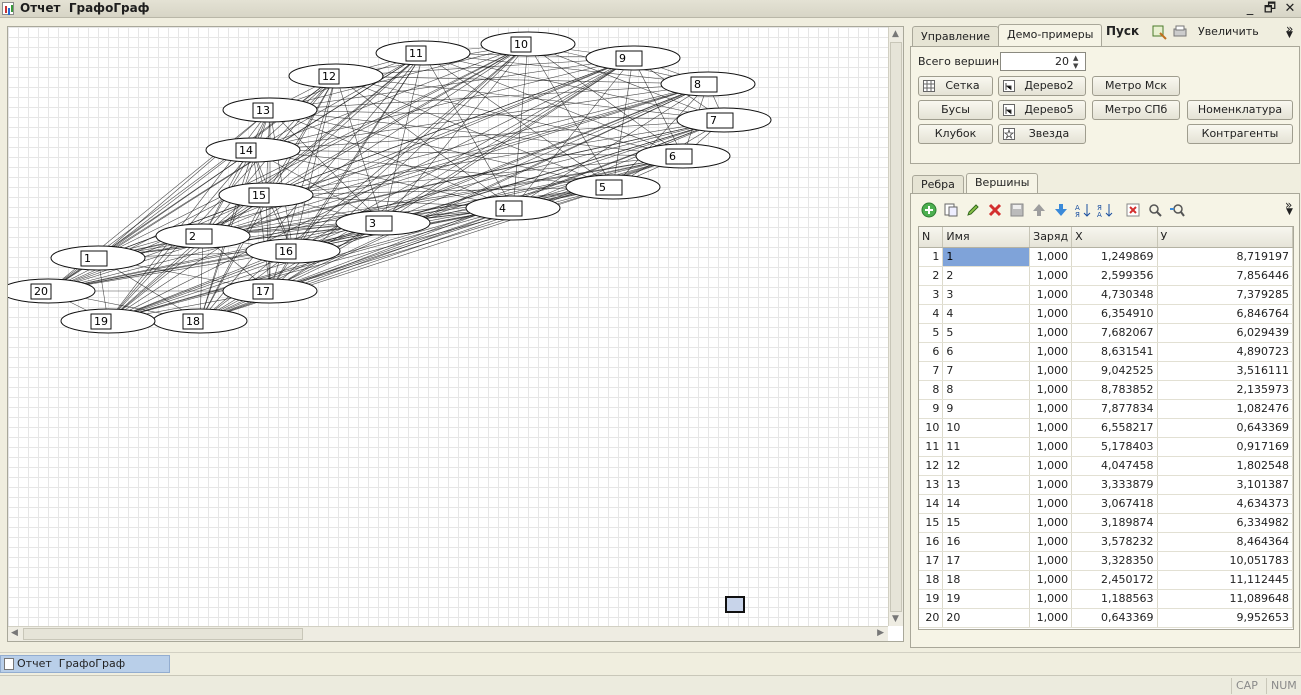 The height and width of the screenshot is (695, 1301). What do you see at coordinates (1225, 466) in the screenshot?
I see `cell-y: 1,802548` at bounding box center [1225, 466].